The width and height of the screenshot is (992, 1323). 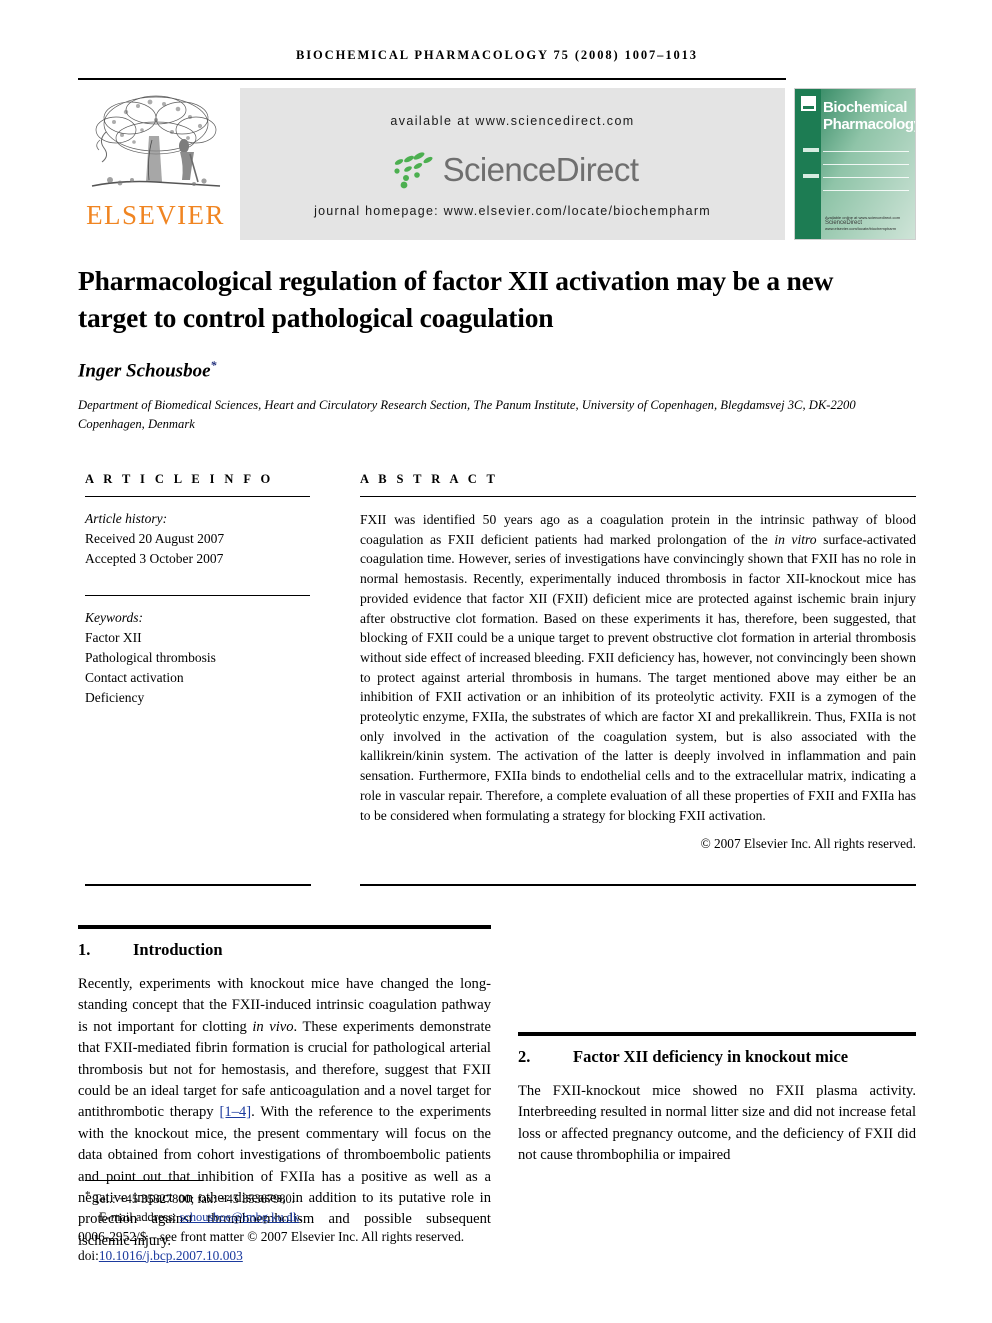 I want to click on cover-journal-title: Biochemical Pharmacology, so click(x=869, y=116).